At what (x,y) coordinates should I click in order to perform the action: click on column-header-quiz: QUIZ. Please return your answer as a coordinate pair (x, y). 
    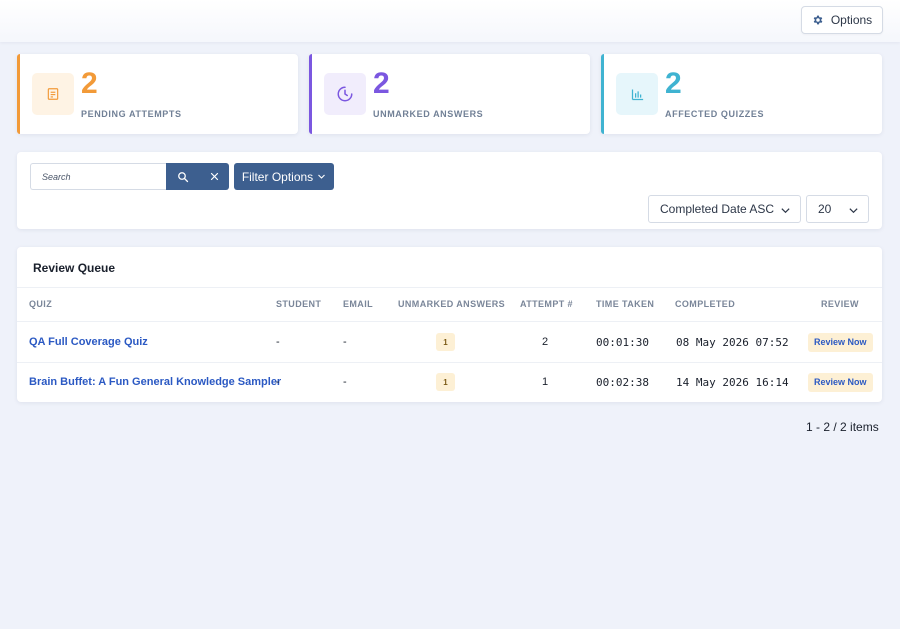
    Looking at the image, I should click on (40, 304).